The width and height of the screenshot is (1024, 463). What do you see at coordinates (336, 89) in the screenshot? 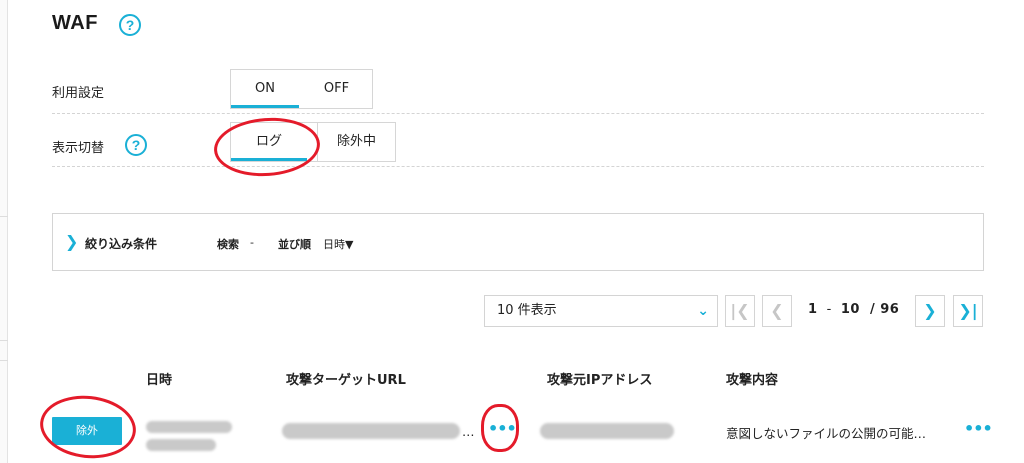
I see `usage-off-option: OFF` at bounding box center [336, 89].